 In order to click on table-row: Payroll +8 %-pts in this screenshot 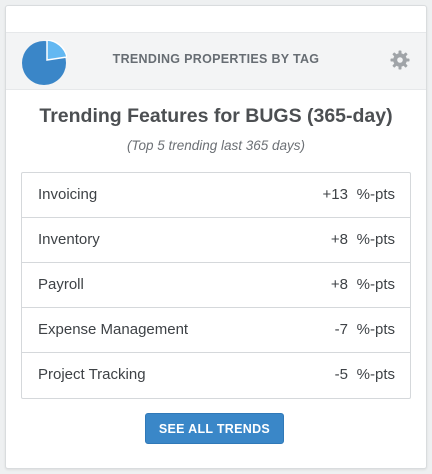, I will do `click(216, 285)`.